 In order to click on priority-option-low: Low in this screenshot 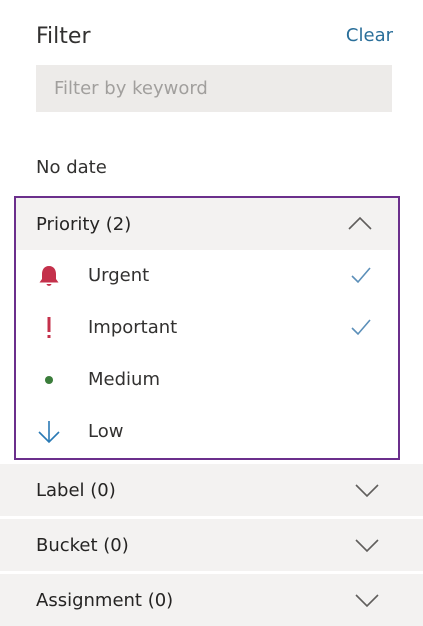, I will do `click(207, 432)`.